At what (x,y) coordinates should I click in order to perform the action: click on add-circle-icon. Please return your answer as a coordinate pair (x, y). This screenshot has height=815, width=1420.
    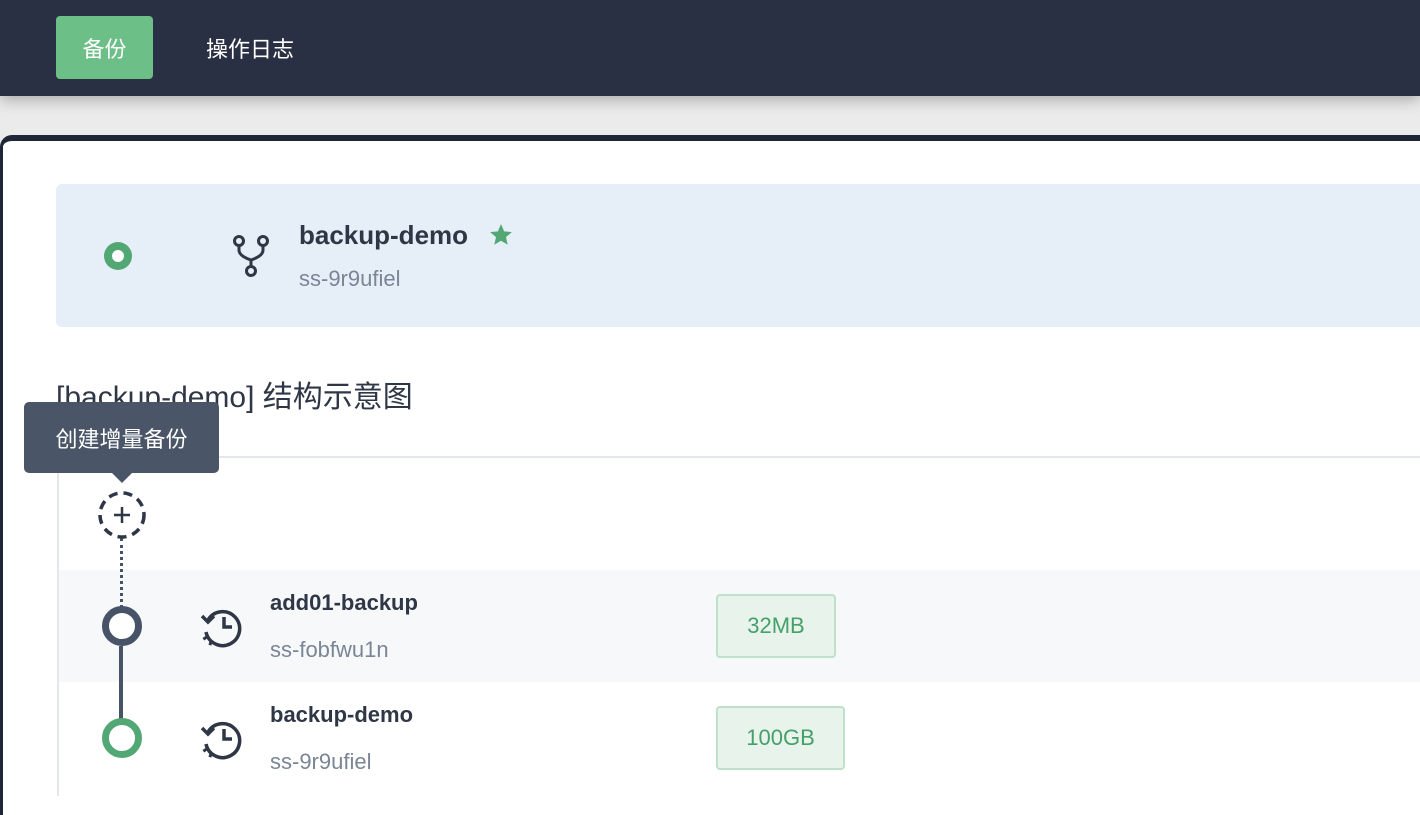
    Looking at the image, I should click on (122, 515).